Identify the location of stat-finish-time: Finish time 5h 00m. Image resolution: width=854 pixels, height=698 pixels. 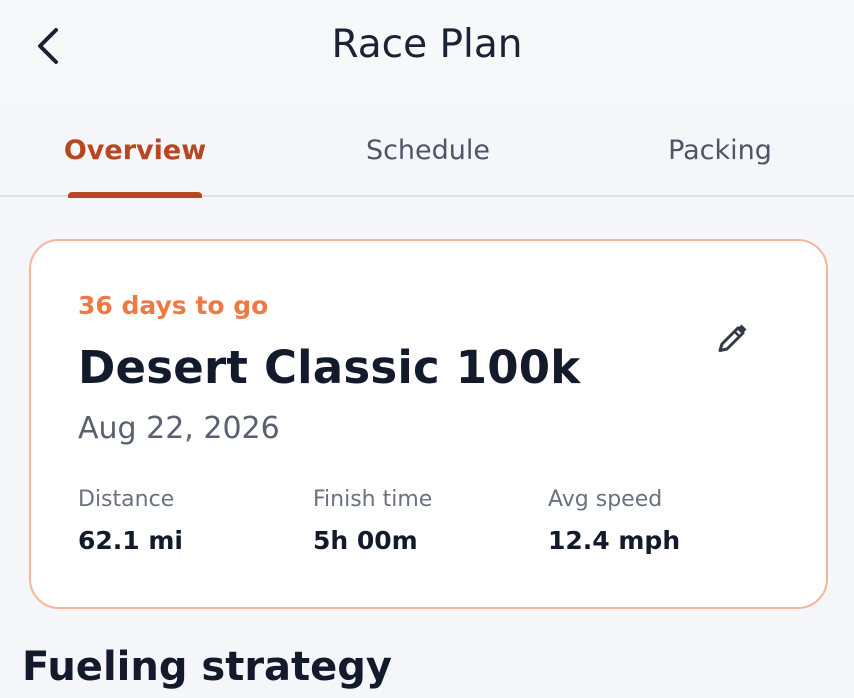
(372, 521).